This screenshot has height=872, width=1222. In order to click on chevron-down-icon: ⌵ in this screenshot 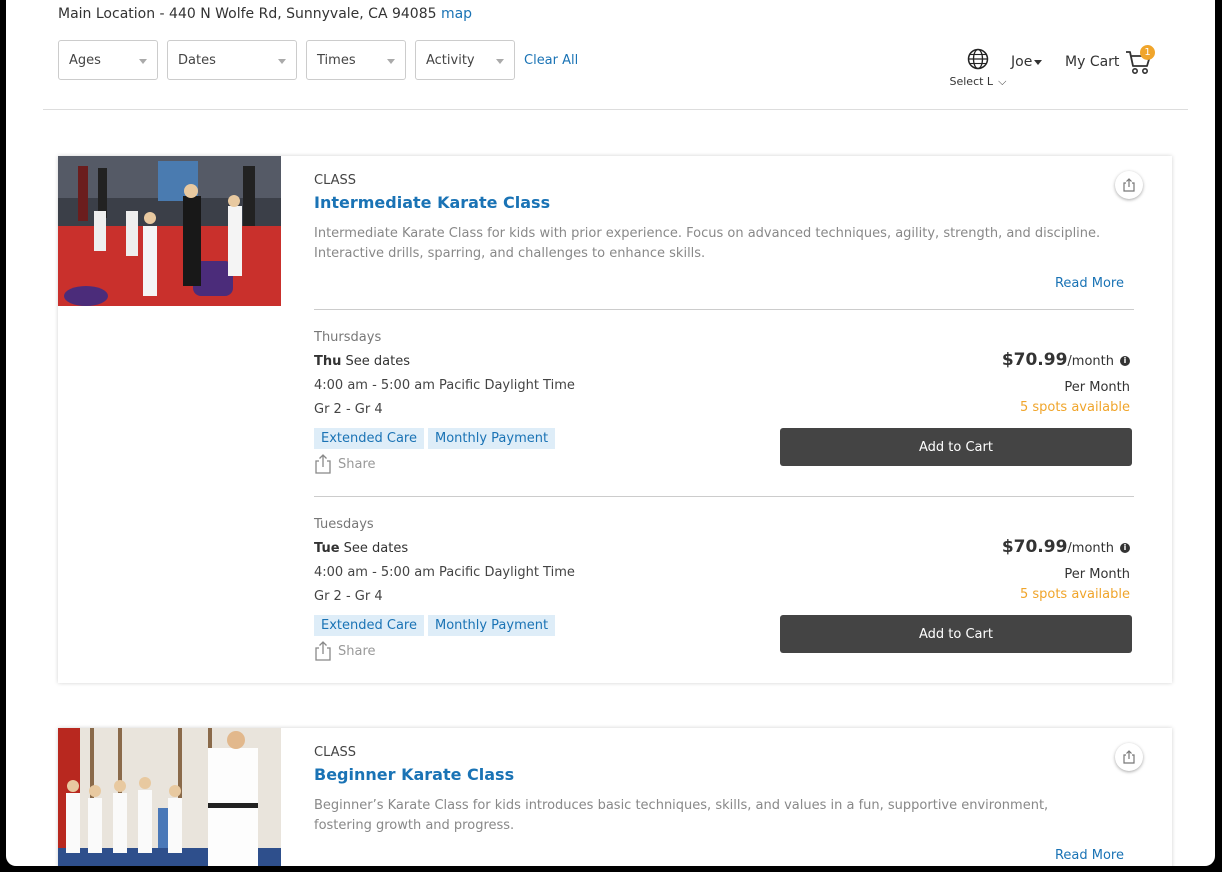, I will do `click(1002, 81)`.